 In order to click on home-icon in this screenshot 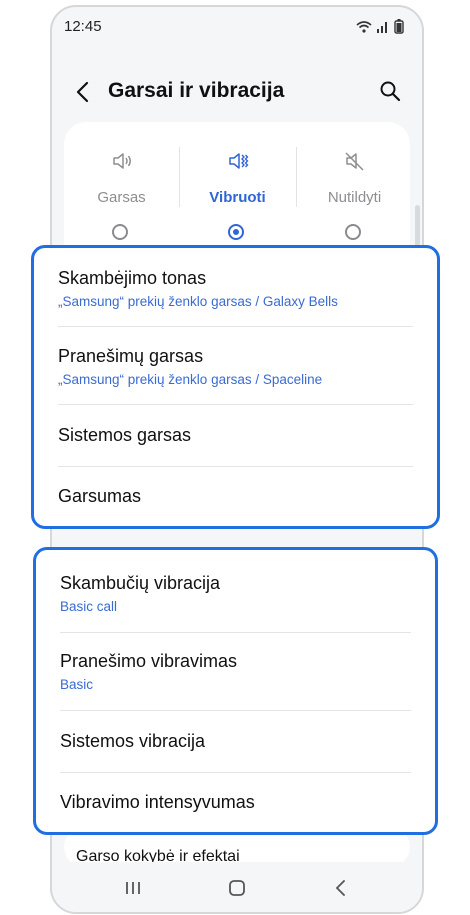, I will do `click(237, 888)`.